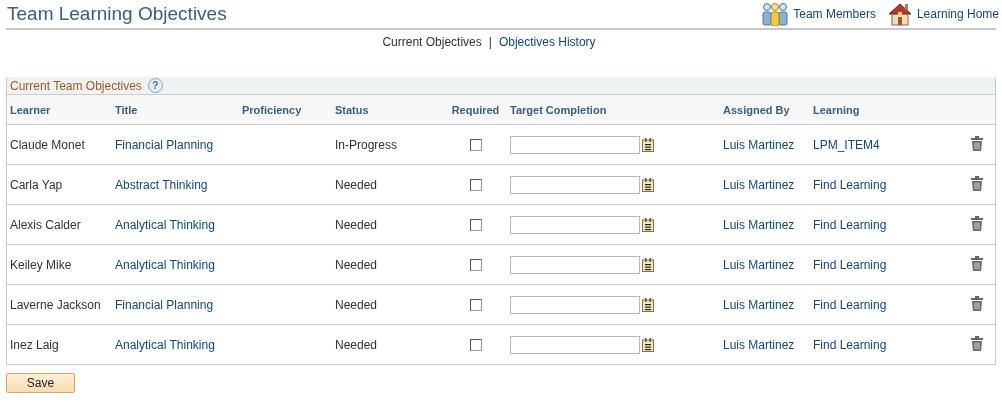  Describe the element at coordinates (475, 109) in the screenshot. I see `column-header: Required` at that location.